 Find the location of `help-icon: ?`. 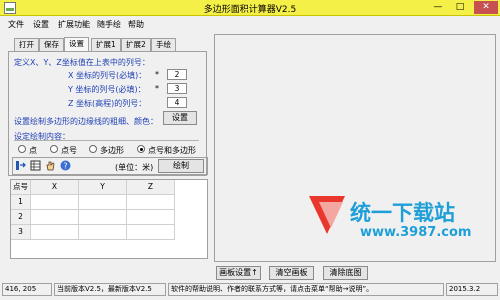

help-icon: ? is located at coordinates (65, 165).